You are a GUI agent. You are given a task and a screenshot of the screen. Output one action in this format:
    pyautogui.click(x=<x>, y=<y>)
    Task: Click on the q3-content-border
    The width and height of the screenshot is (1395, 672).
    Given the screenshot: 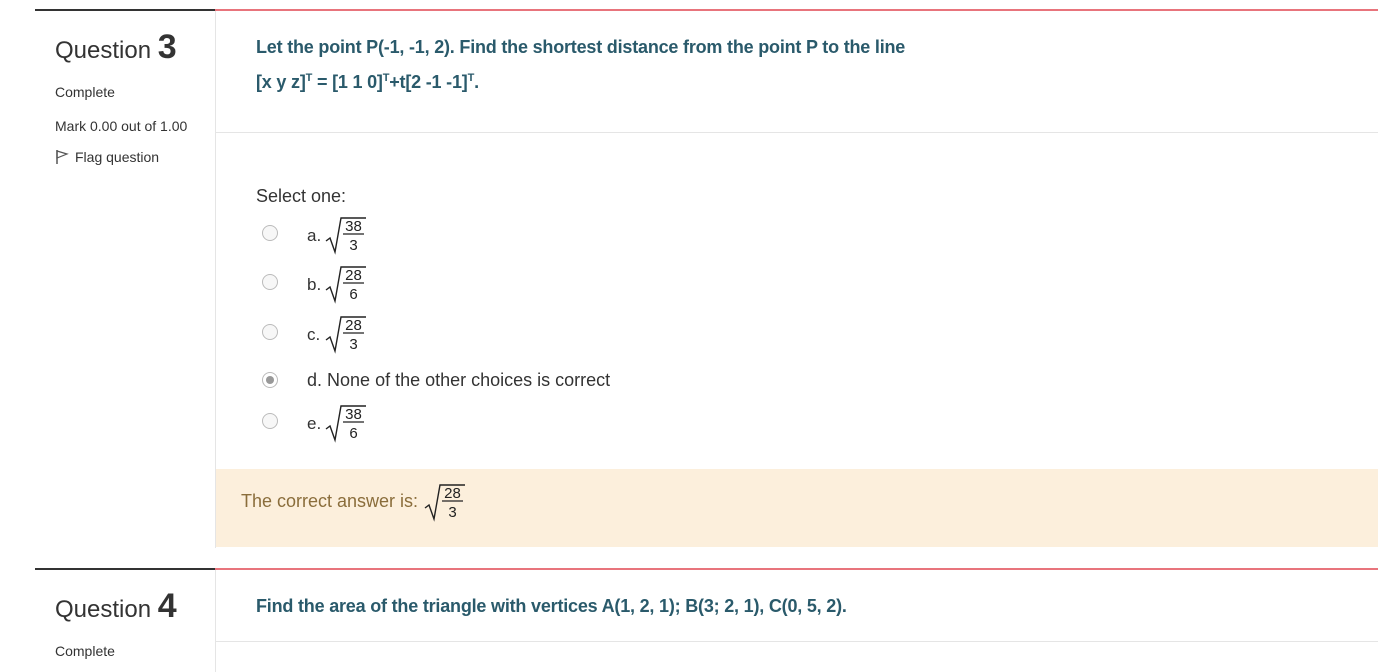 What is the action you would take?
    pyautogui.click(x=215, y=279)
    